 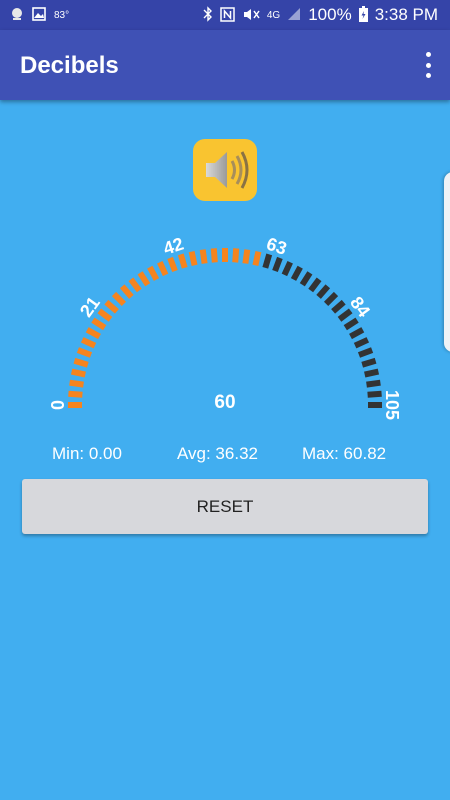 I want to click on status-bar: 83° 4G 100% 3:38 PM, so click(x=225, y=15).